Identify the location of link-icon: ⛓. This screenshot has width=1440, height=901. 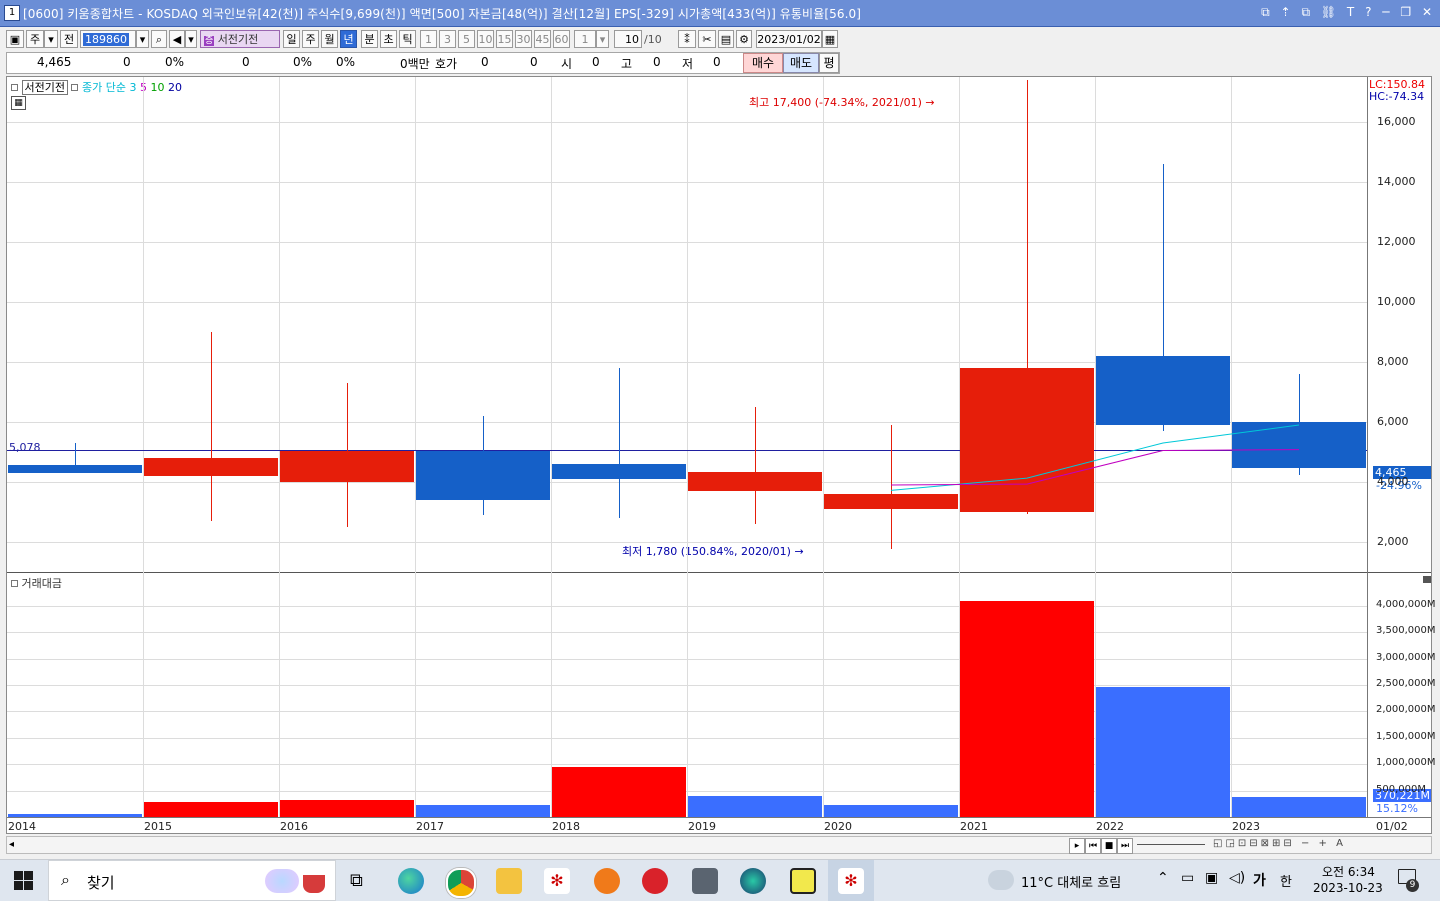
(1328, 12).